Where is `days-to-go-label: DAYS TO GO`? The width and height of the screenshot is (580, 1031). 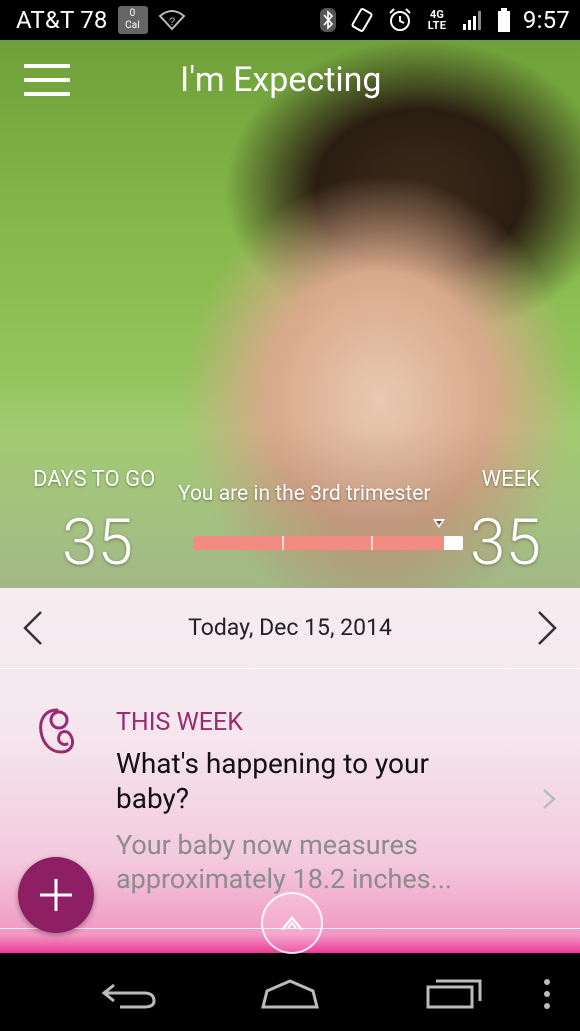
days-to-go-label: DAYS TO GO is located at coordinates (94, 479).